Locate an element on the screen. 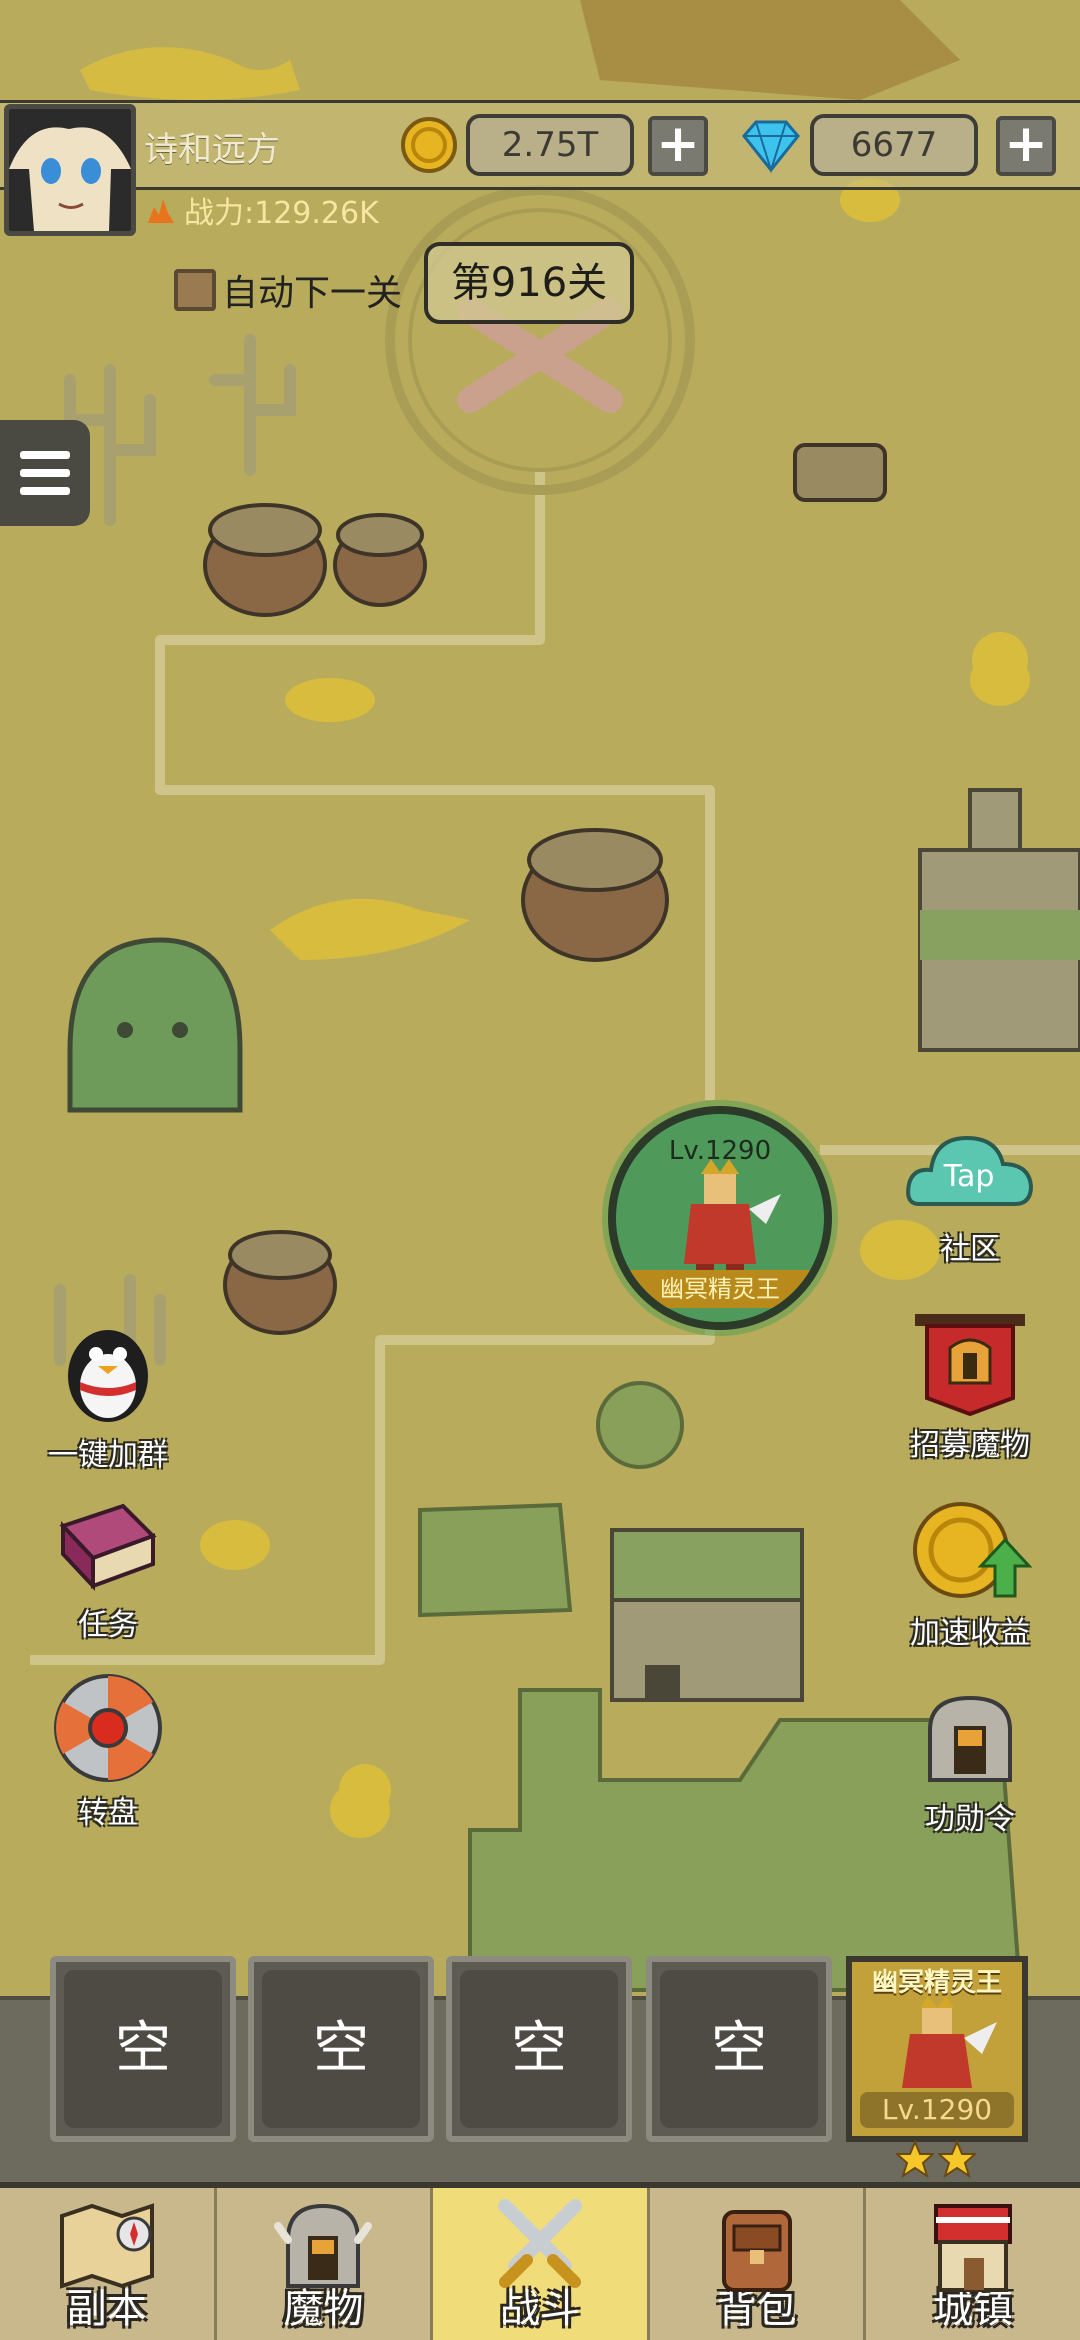 Image resolution: width=1080 pixels, height=2340 pixels. book-icon is located at coordinates (108, 1547).